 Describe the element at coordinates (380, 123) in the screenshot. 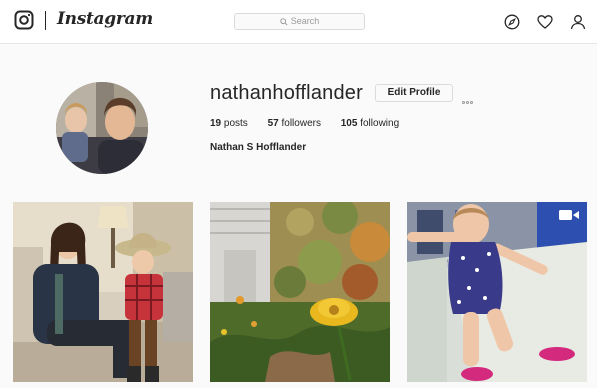

I see `following-label: following` at that location.